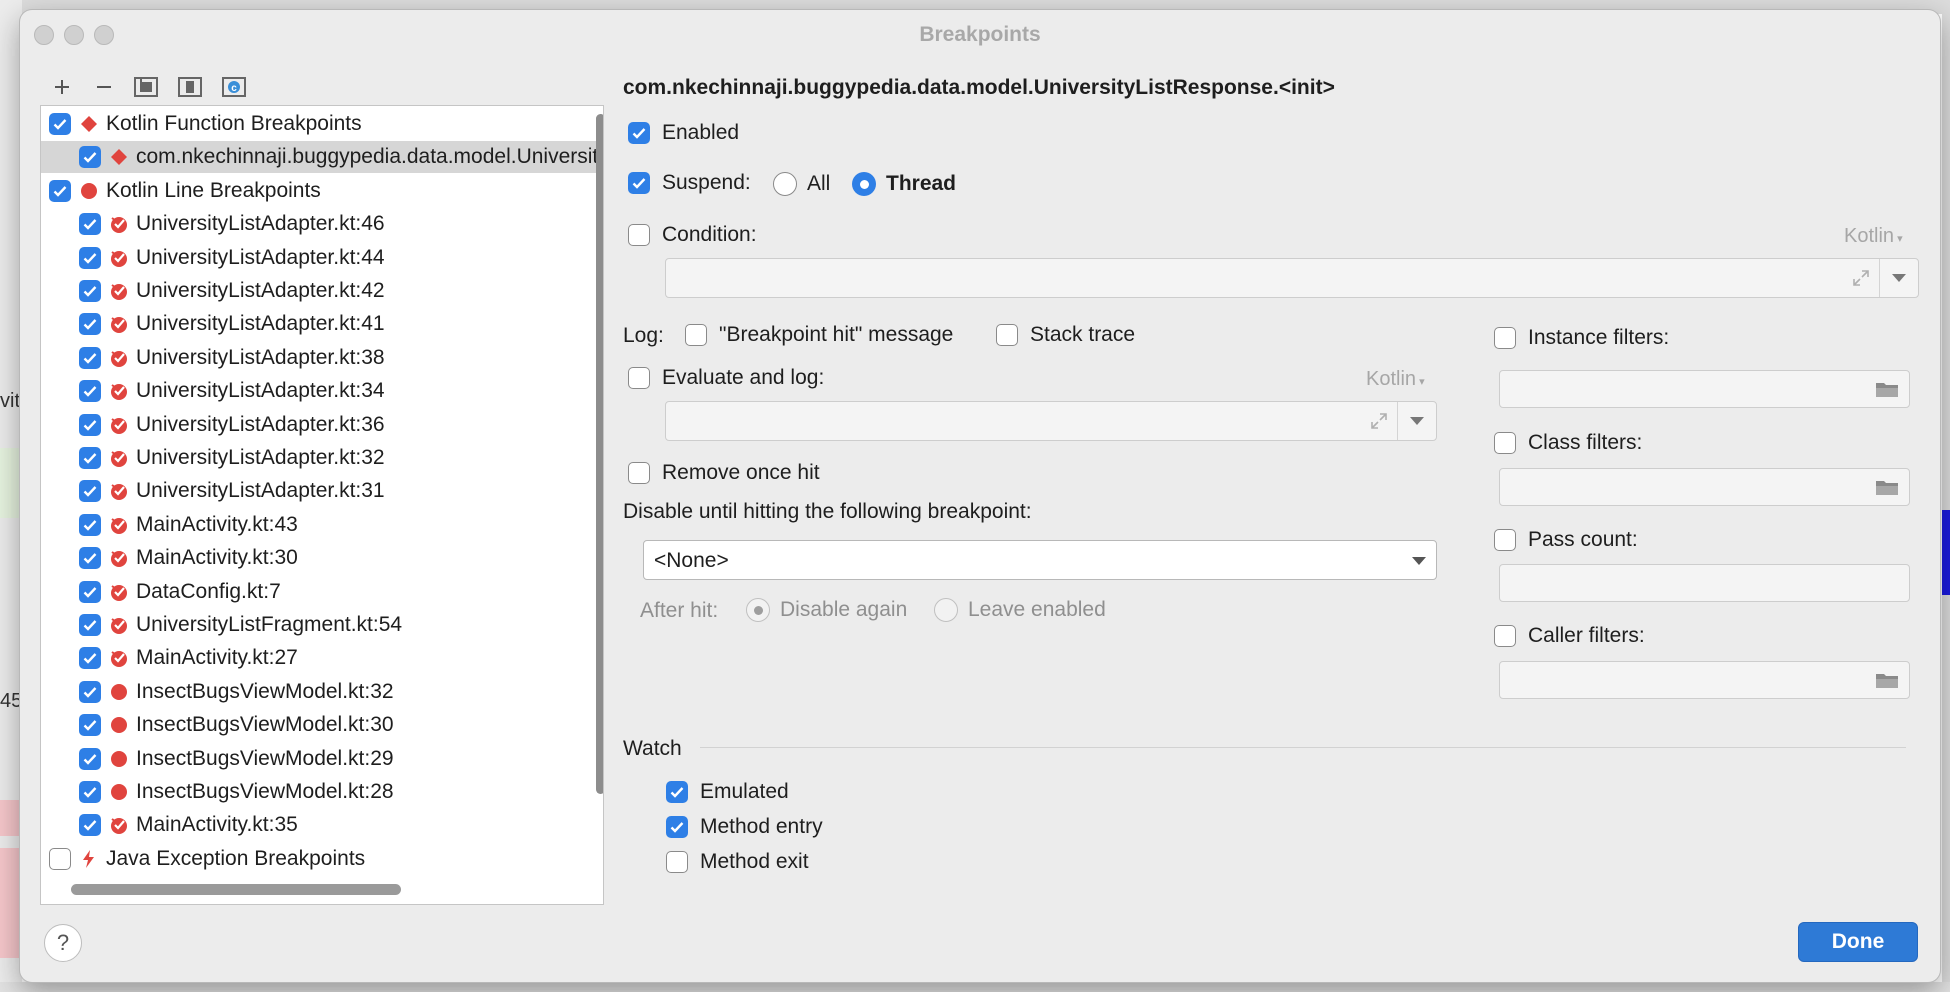 This screenshot has width=1950, height=992. What do you see at coordinates (1065, 335) in the screenshot?
I see `stack-trace-checkbox: Stack trace` at bounding box center [1065, 335].